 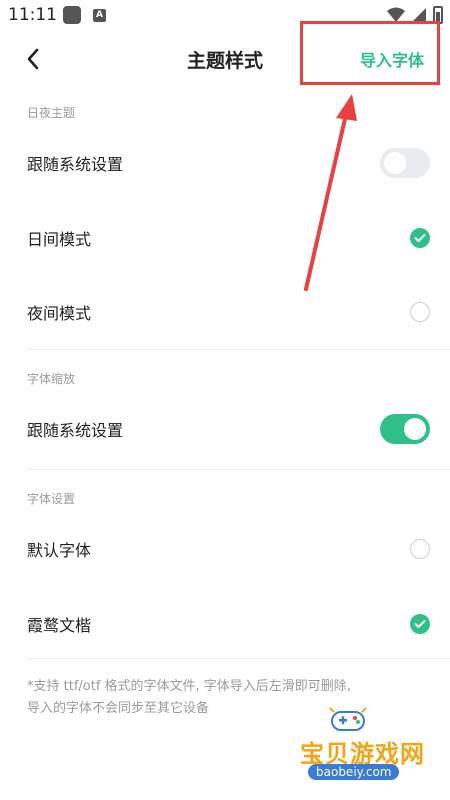 What do you see at coordinates (51, 113) in the screenshot?
I see `section-header-day-night: 日夜主题` at bounding box center [51, 113].